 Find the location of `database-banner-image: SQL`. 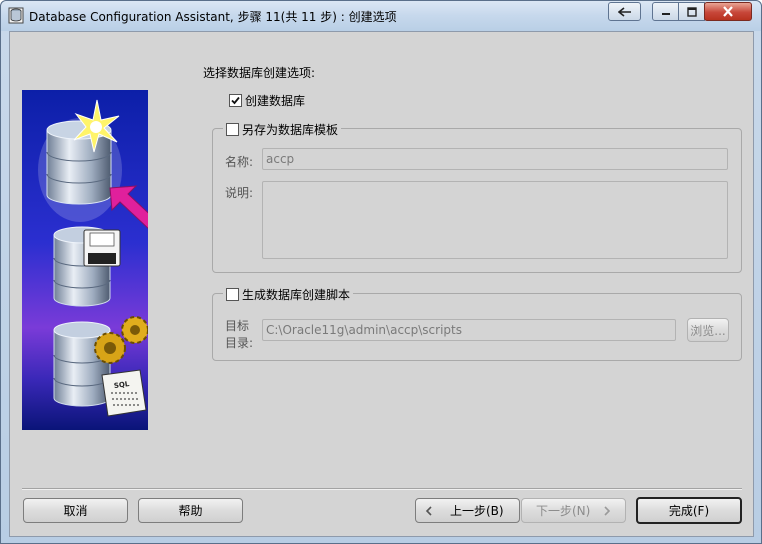

database-banner-image: SQL is located at coordinates (85, 260).